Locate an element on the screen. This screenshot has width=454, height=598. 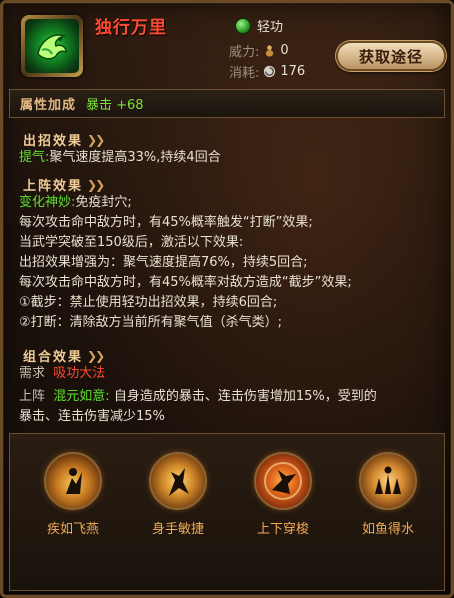
skill-item: 身手敏捷 is located at coordinates (178, 494).